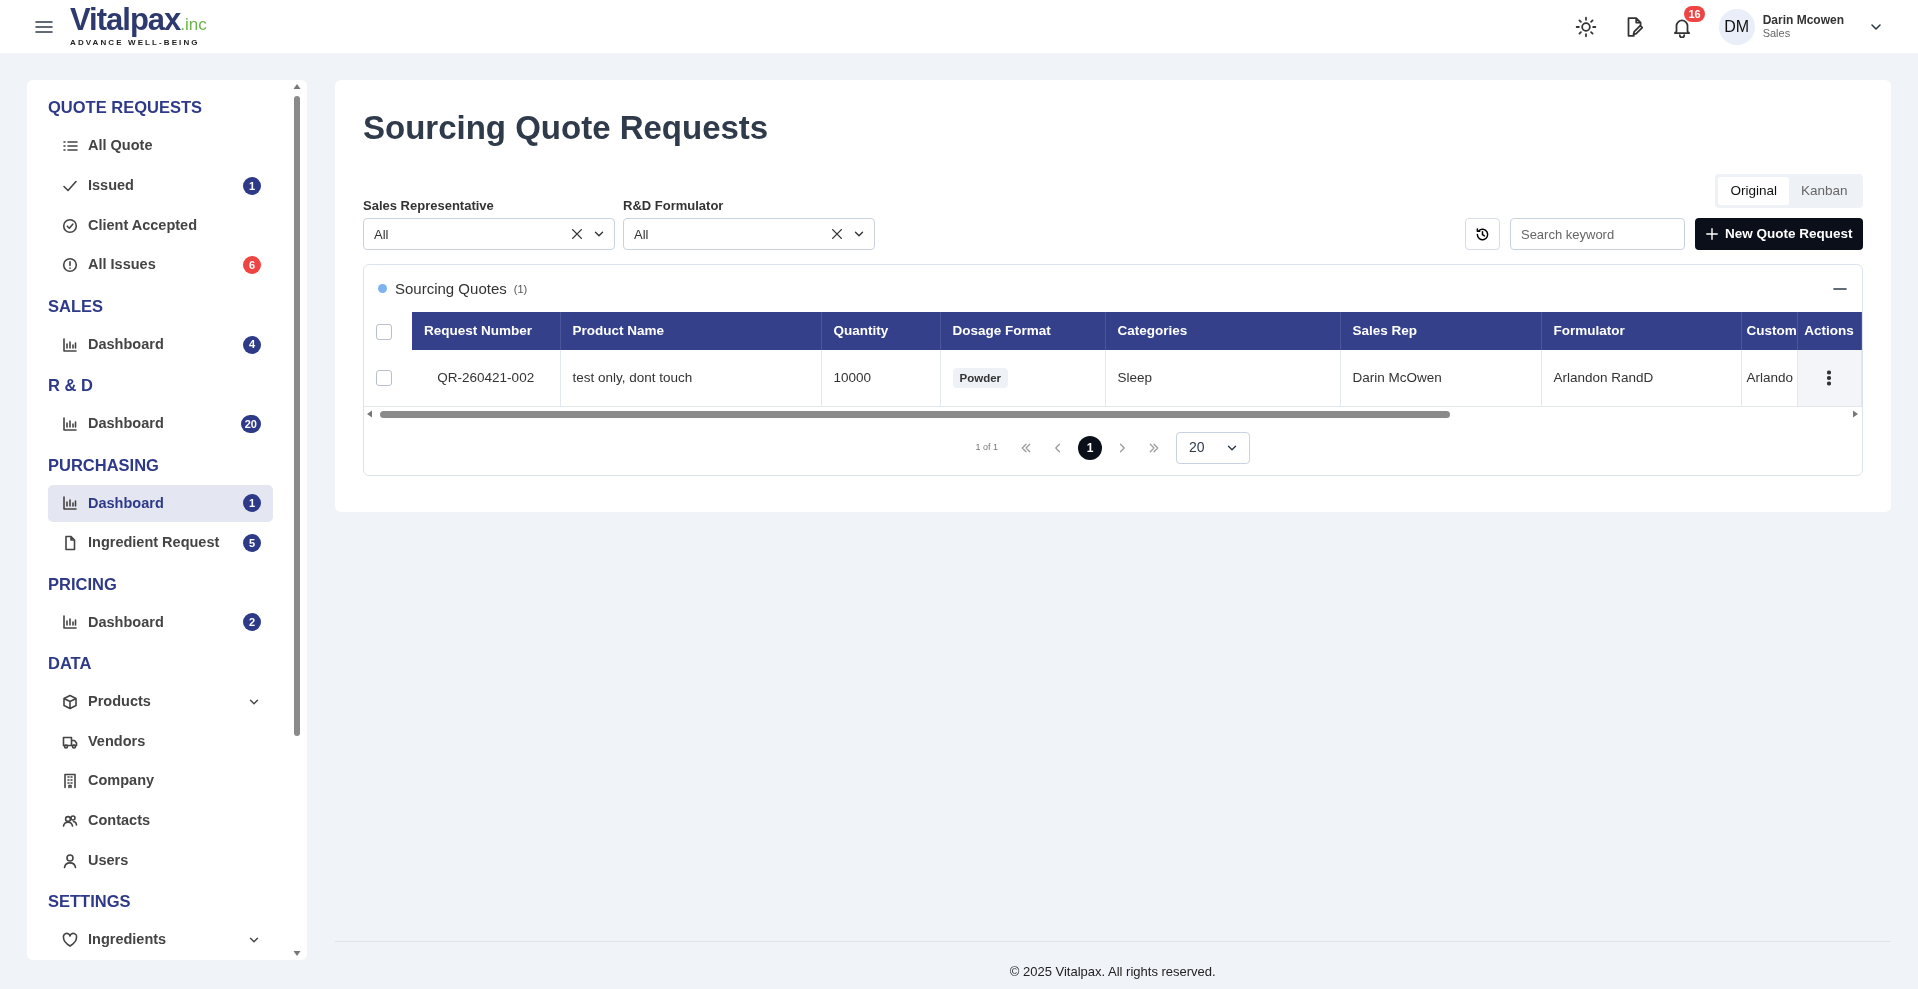  I want to click on table-title: Sourcing Quotes, so click(451, 288).